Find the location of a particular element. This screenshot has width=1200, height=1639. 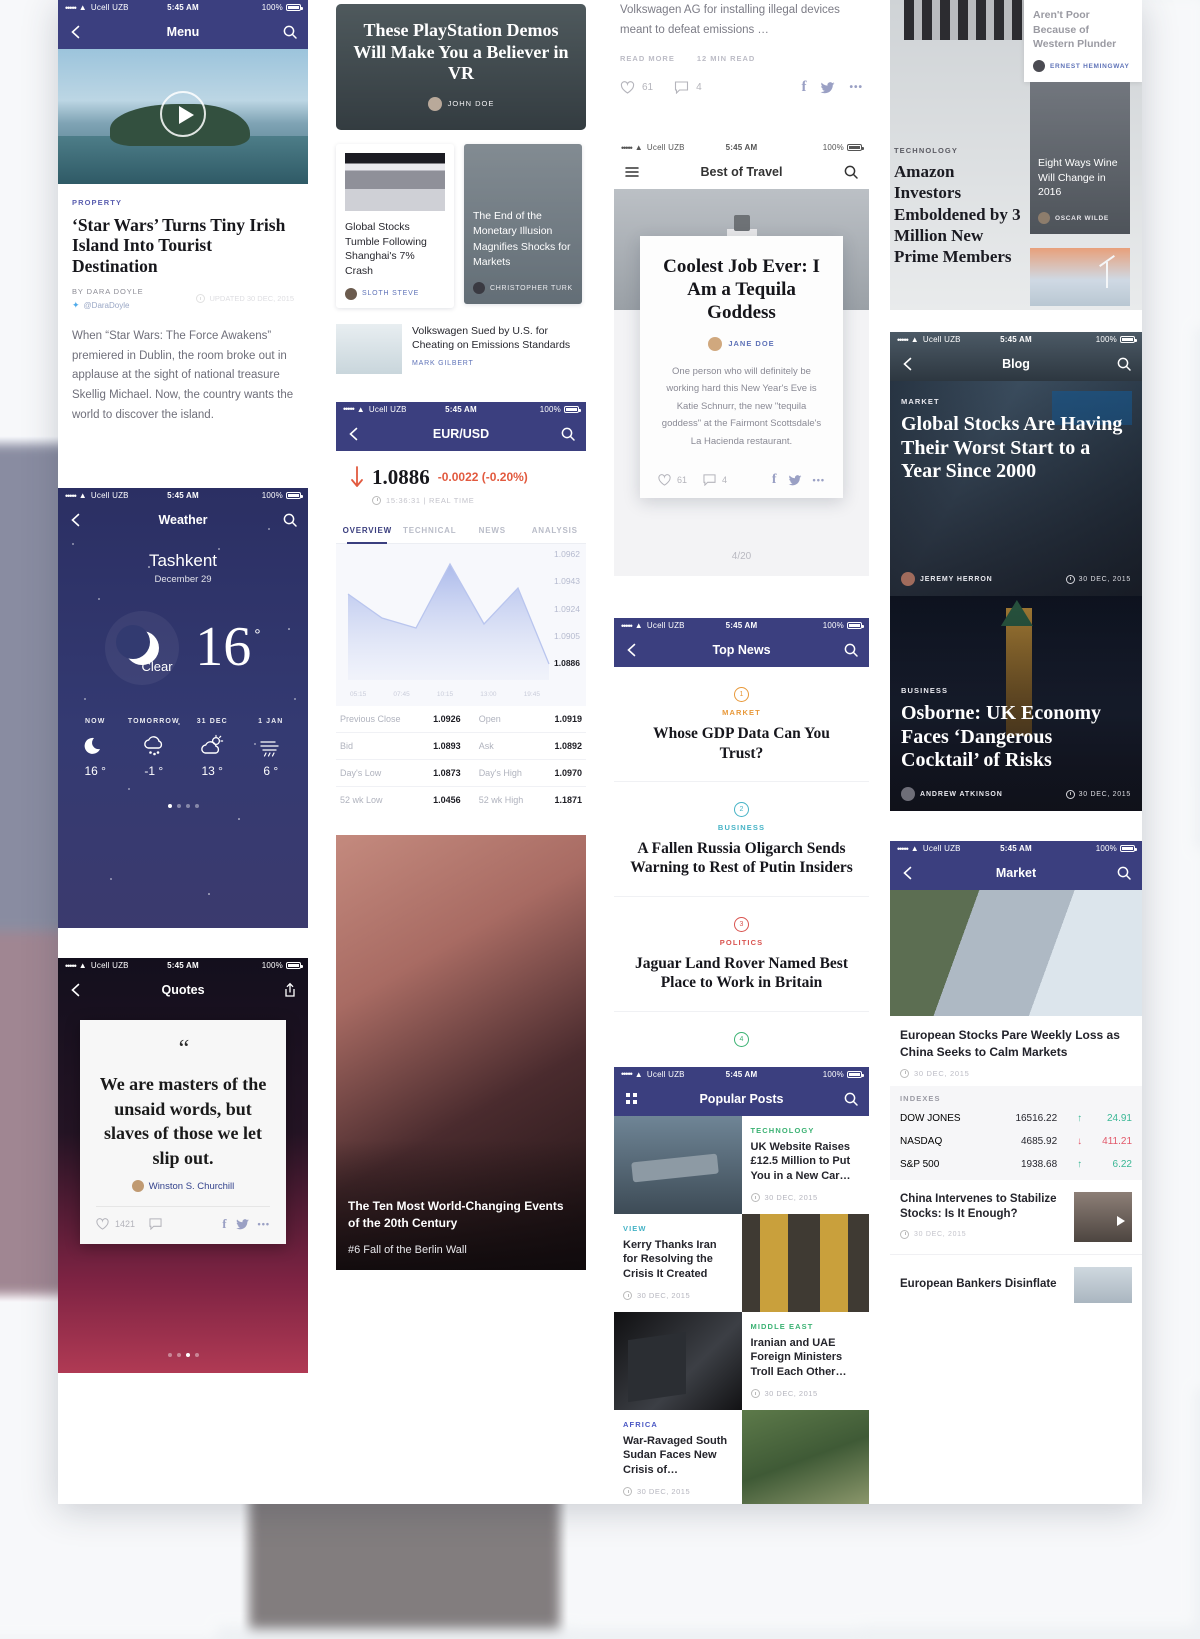

market-list-row: European Bankers Disinflate is located at coordinates (1016, 1285).